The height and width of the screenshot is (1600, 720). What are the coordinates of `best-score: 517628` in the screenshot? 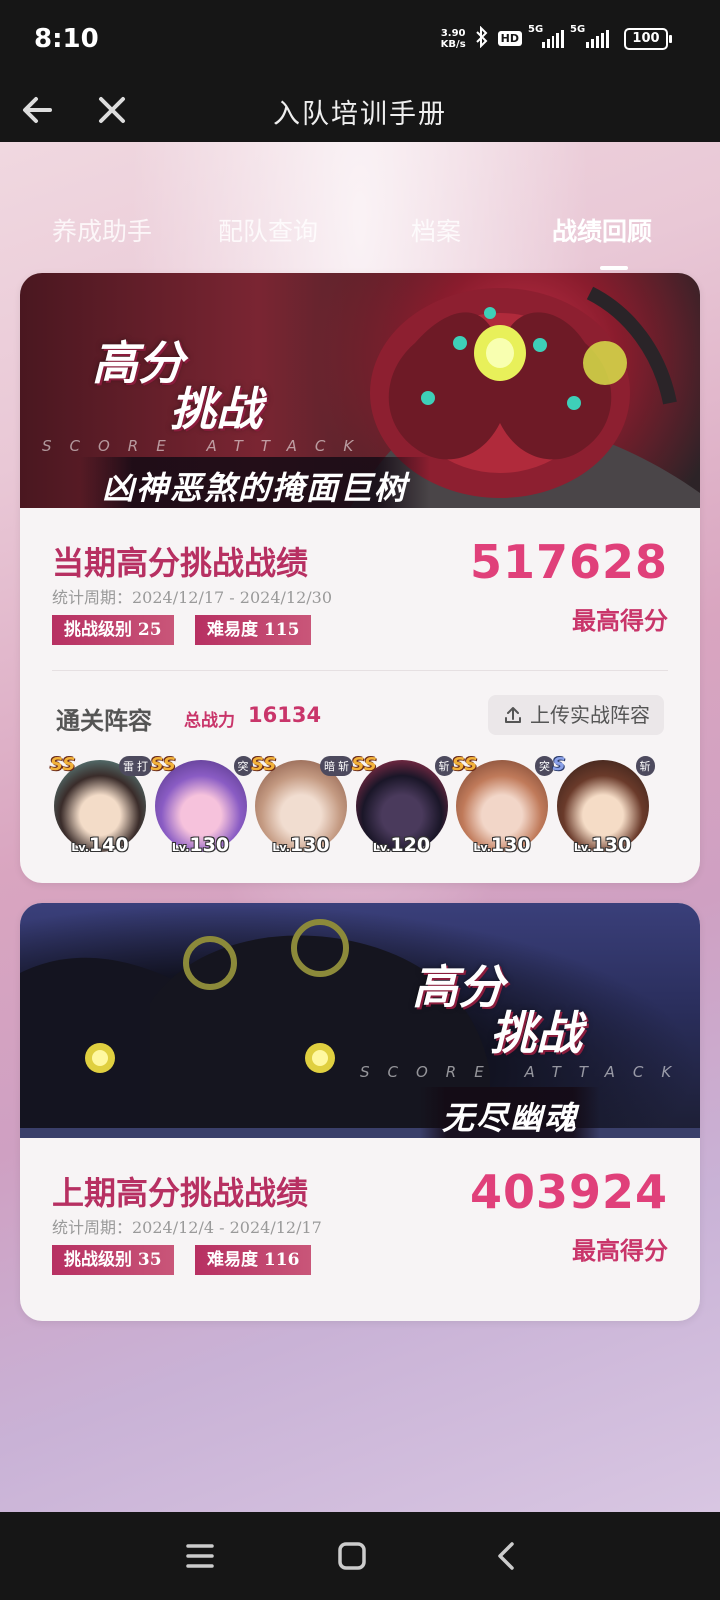 It's located at (568, 562).